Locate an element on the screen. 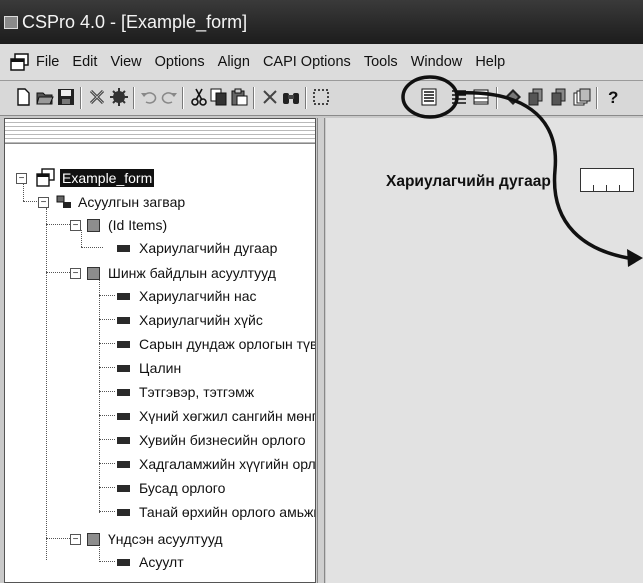 This screenshot has height=583, width=643. paste-icon is located at coordinates (239, 97).